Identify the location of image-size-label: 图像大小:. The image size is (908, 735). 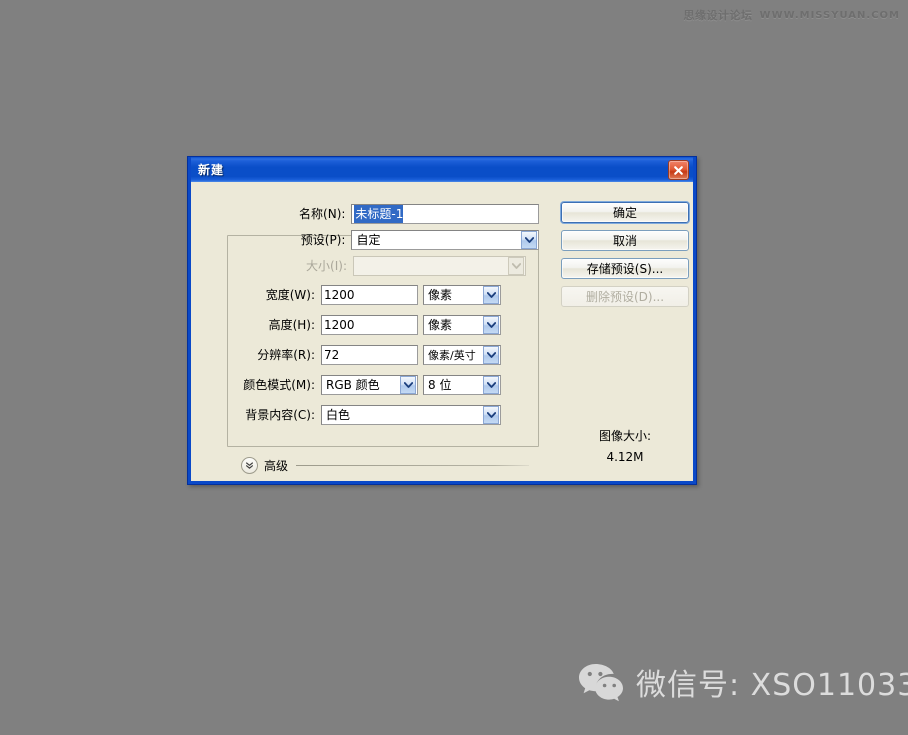
(625, 436).